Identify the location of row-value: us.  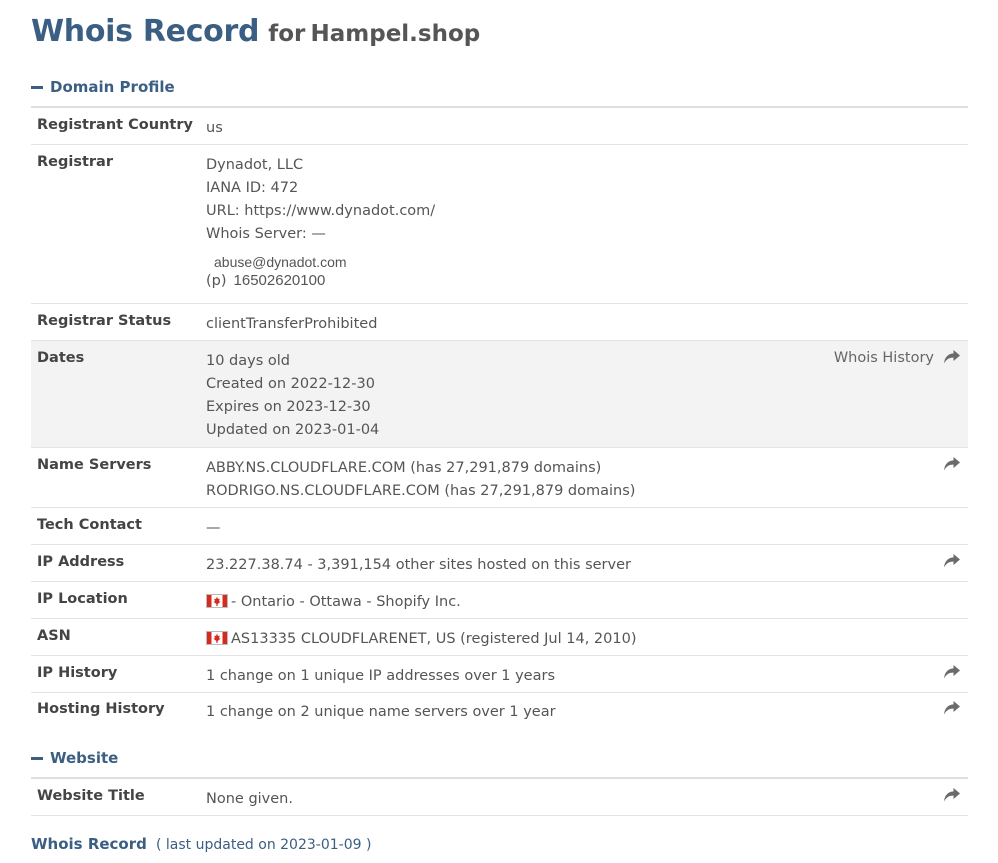
(214, 128).